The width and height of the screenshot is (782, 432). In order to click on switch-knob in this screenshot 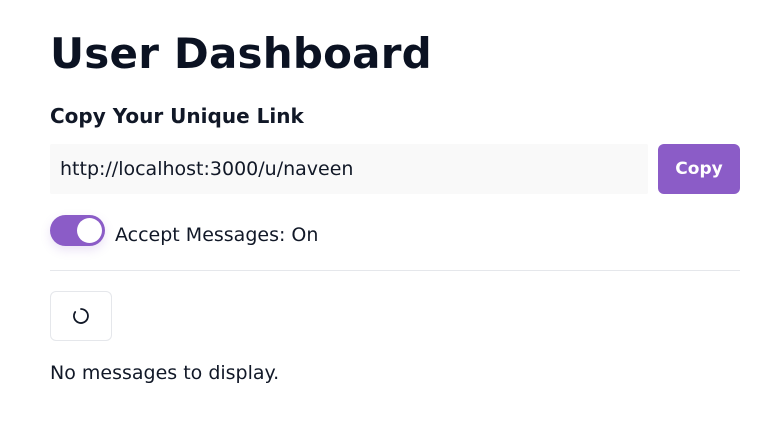, I will do `click(89, 230)`.